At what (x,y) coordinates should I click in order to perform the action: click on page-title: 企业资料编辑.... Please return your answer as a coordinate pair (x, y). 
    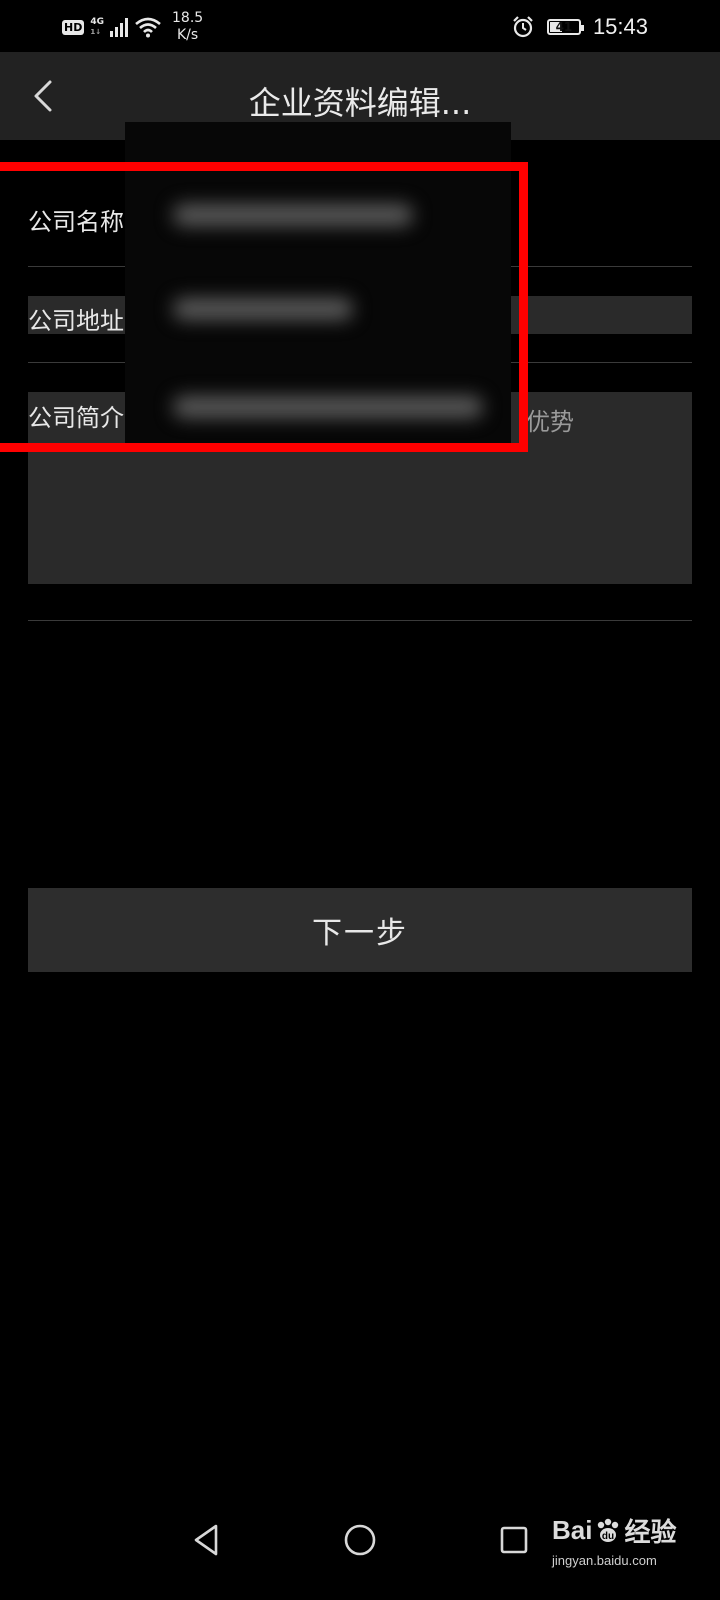
    Looking at the image, I should click on (360, 103).